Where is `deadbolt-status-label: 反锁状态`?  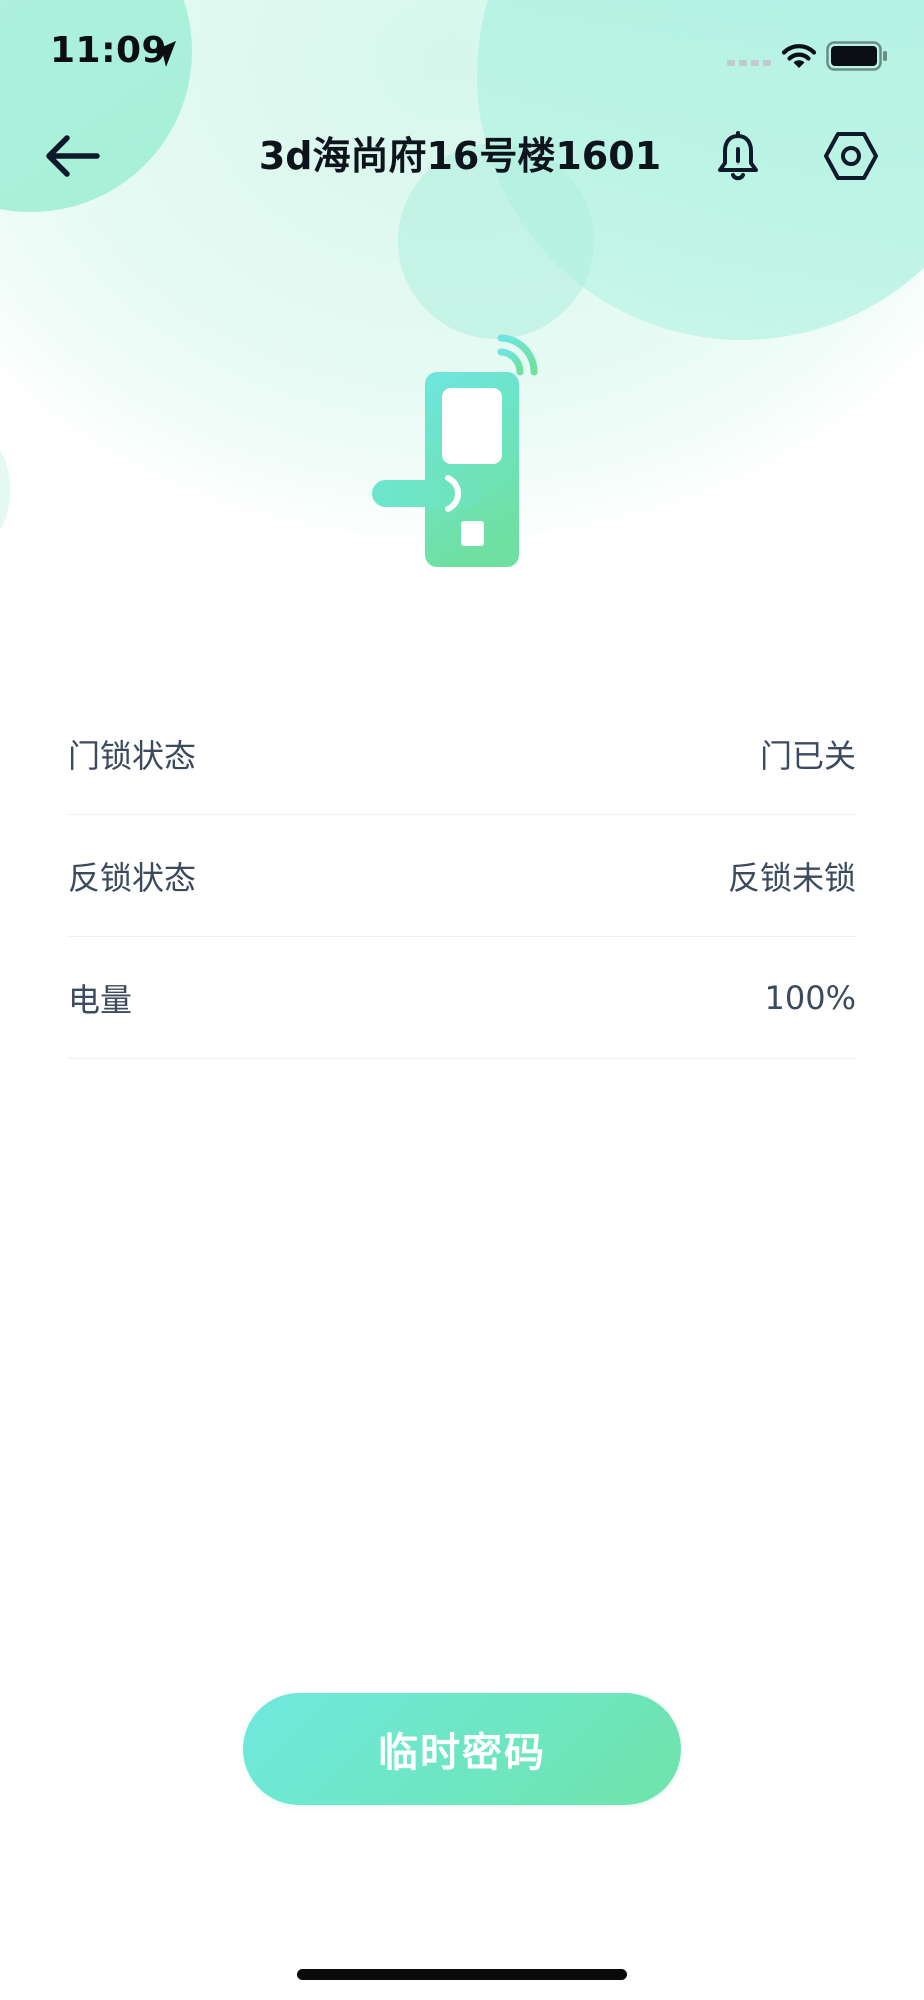
deadbolt-status-label: 反锁状态 is located at coordinates (132, 877).